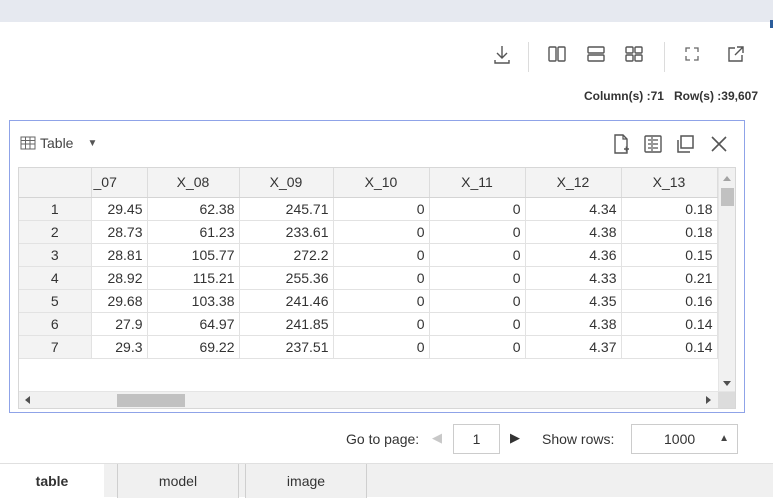 This screenshot has width=773, height=498. I want to click on column-header: X_12, so click(573, 183).